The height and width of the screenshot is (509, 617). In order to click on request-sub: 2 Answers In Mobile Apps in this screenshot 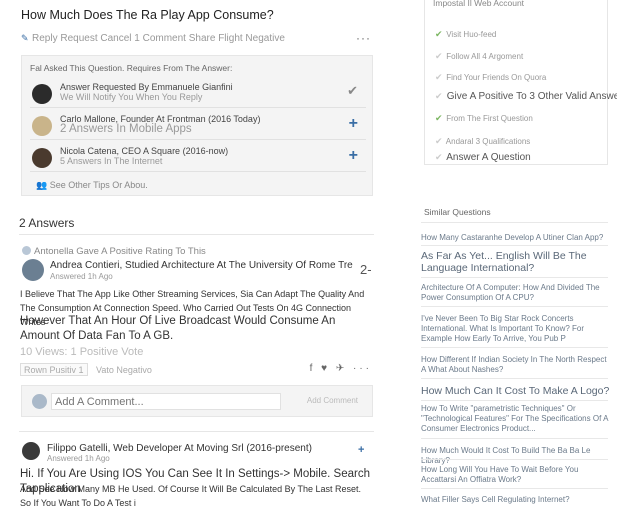, I will do `click(126, 129)`.